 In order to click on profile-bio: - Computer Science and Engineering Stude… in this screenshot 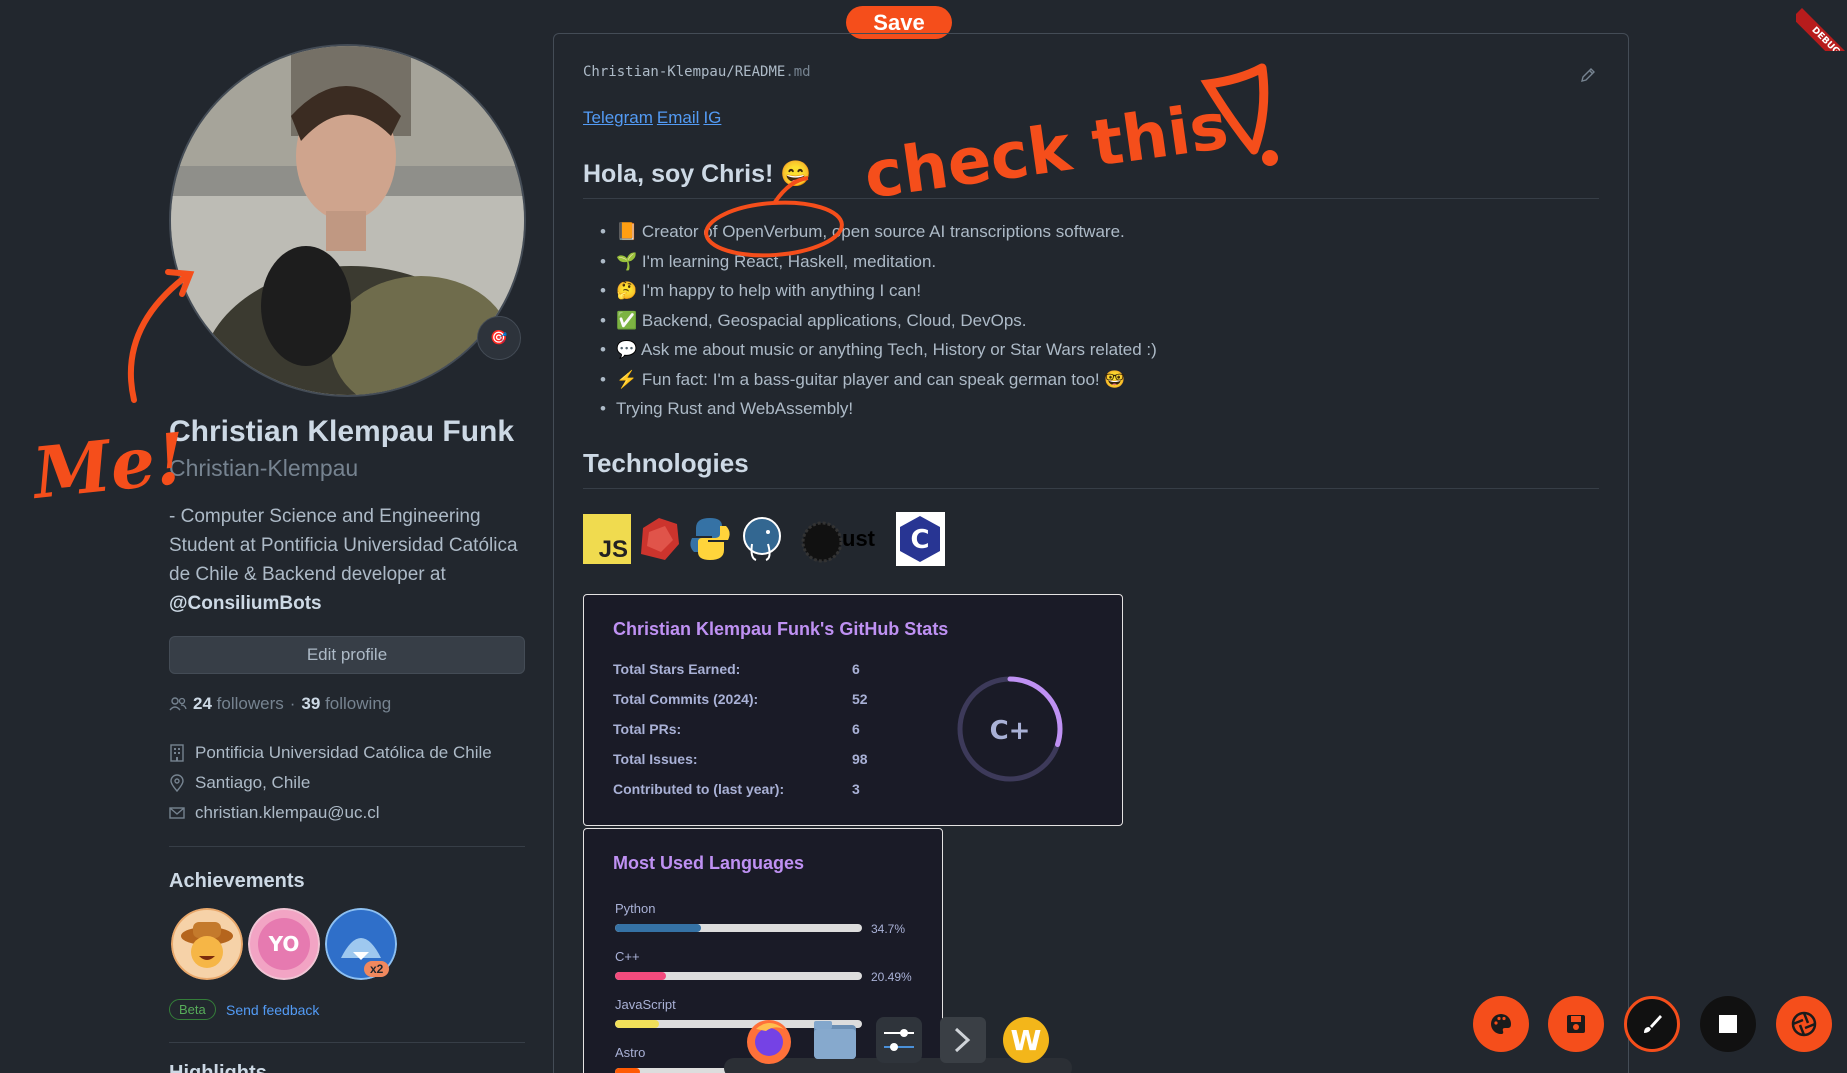, I will do `click(348, 560)`.